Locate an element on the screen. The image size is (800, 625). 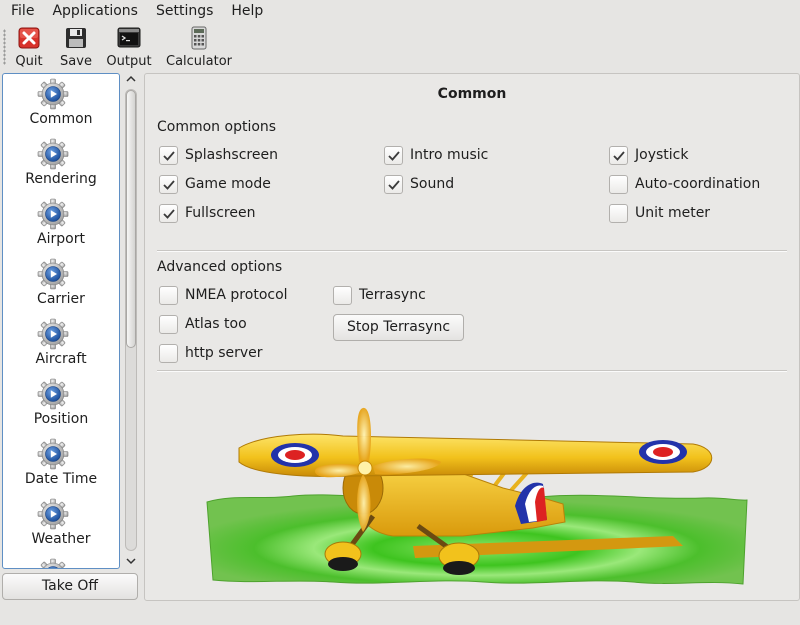
save-label: Save is located at coordinates (76, 61).